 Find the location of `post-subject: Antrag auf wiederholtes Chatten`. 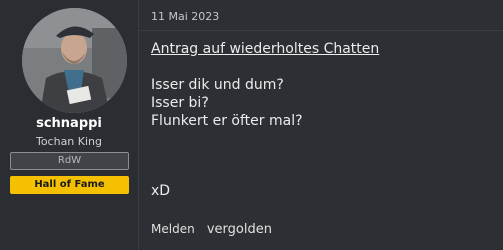

post-subject: Antrag auf wiederholtes Chatten is located at coordinates (265, 49).